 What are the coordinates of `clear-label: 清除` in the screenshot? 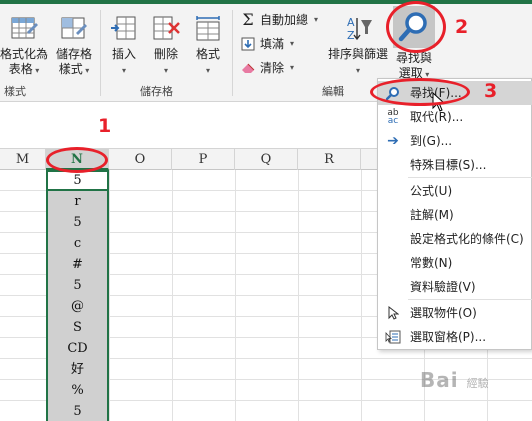 It's located at (272, 68).